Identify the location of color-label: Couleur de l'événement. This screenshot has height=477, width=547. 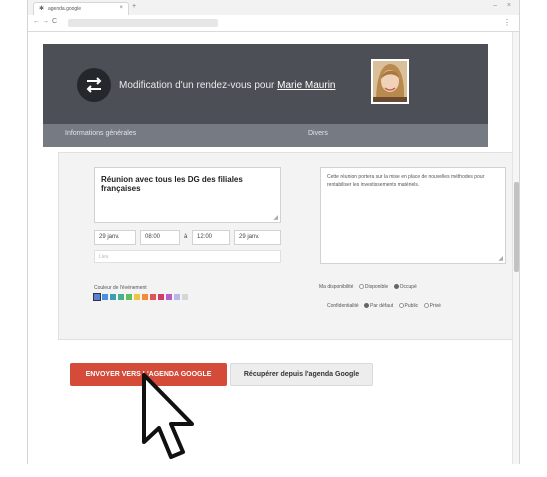
(120, 288).